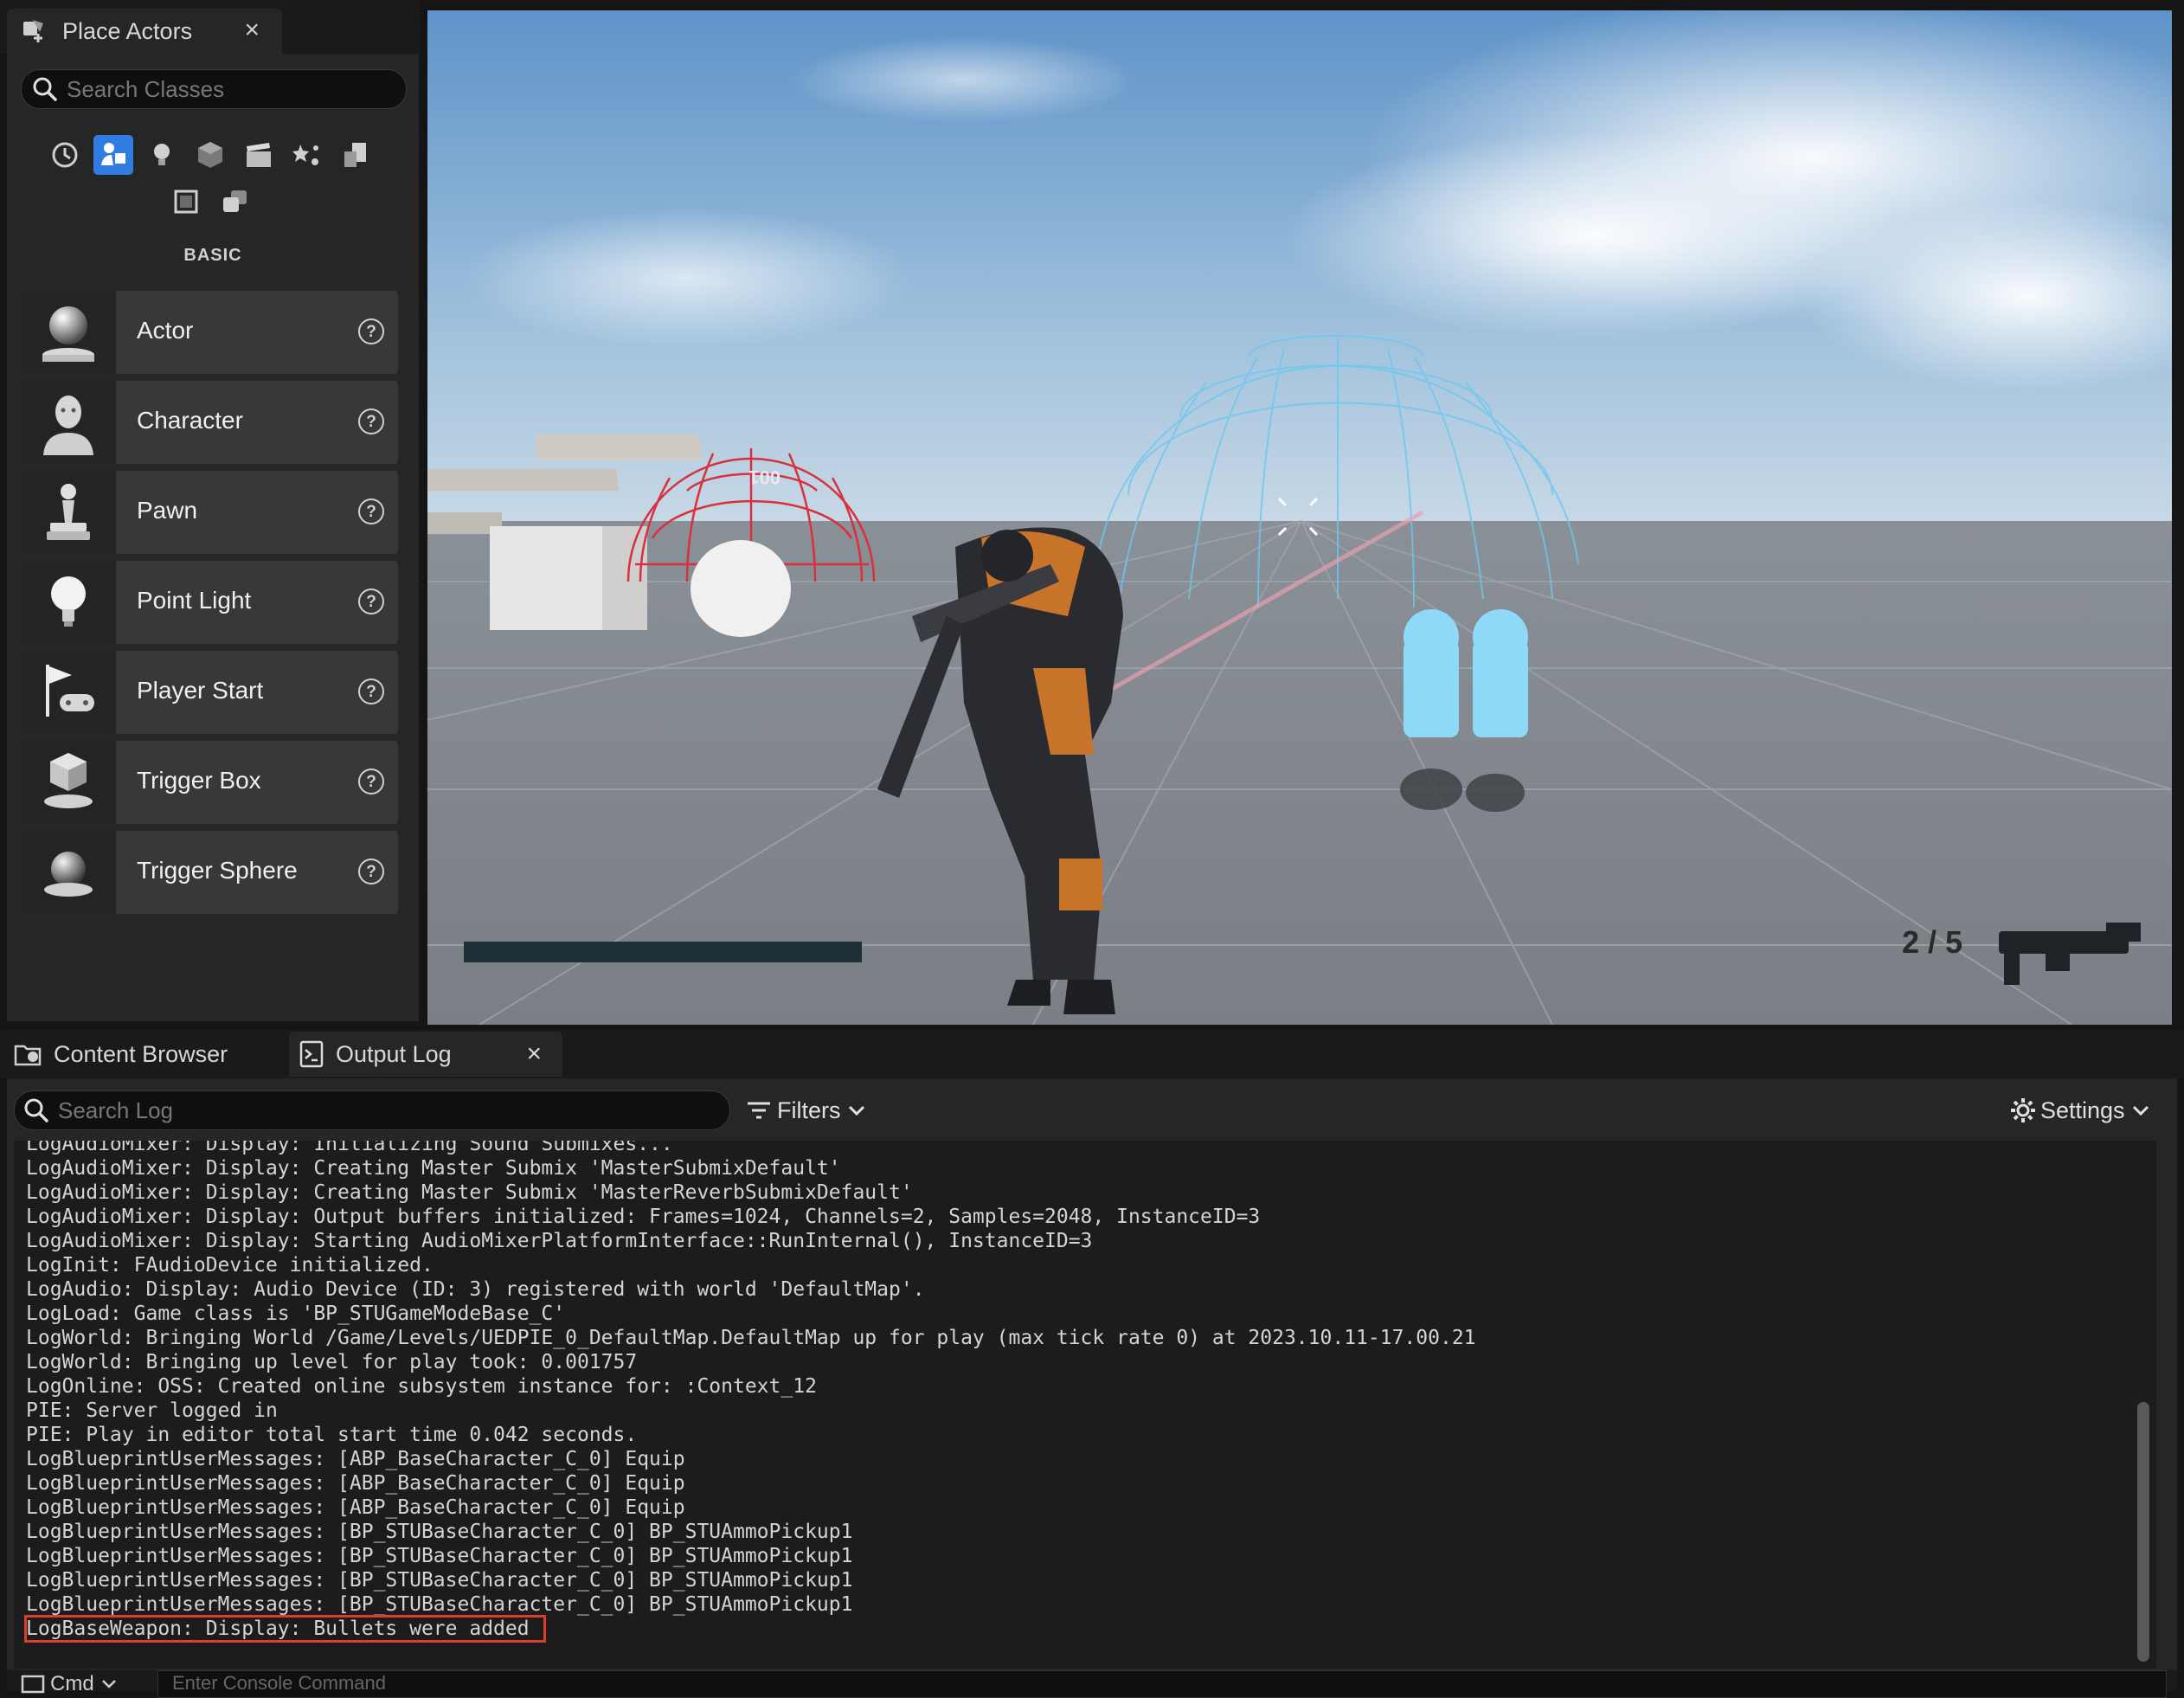  I want to click on search-log-field, so click(372, 1110).